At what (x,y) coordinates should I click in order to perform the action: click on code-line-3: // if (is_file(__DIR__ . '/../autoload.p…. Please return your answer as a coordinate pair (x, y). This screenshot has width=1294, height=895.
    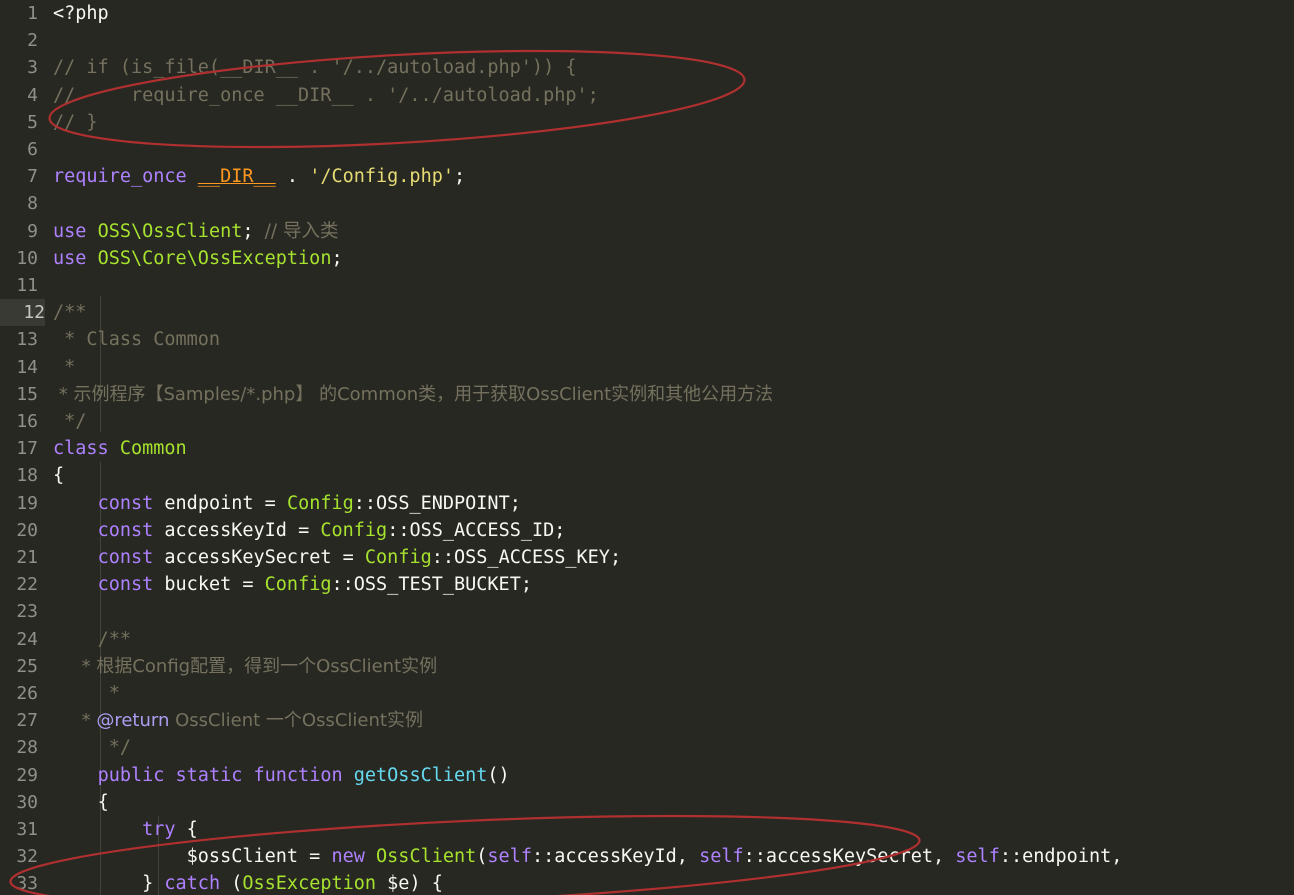
    Looking at the image, I should click on (314, 67).